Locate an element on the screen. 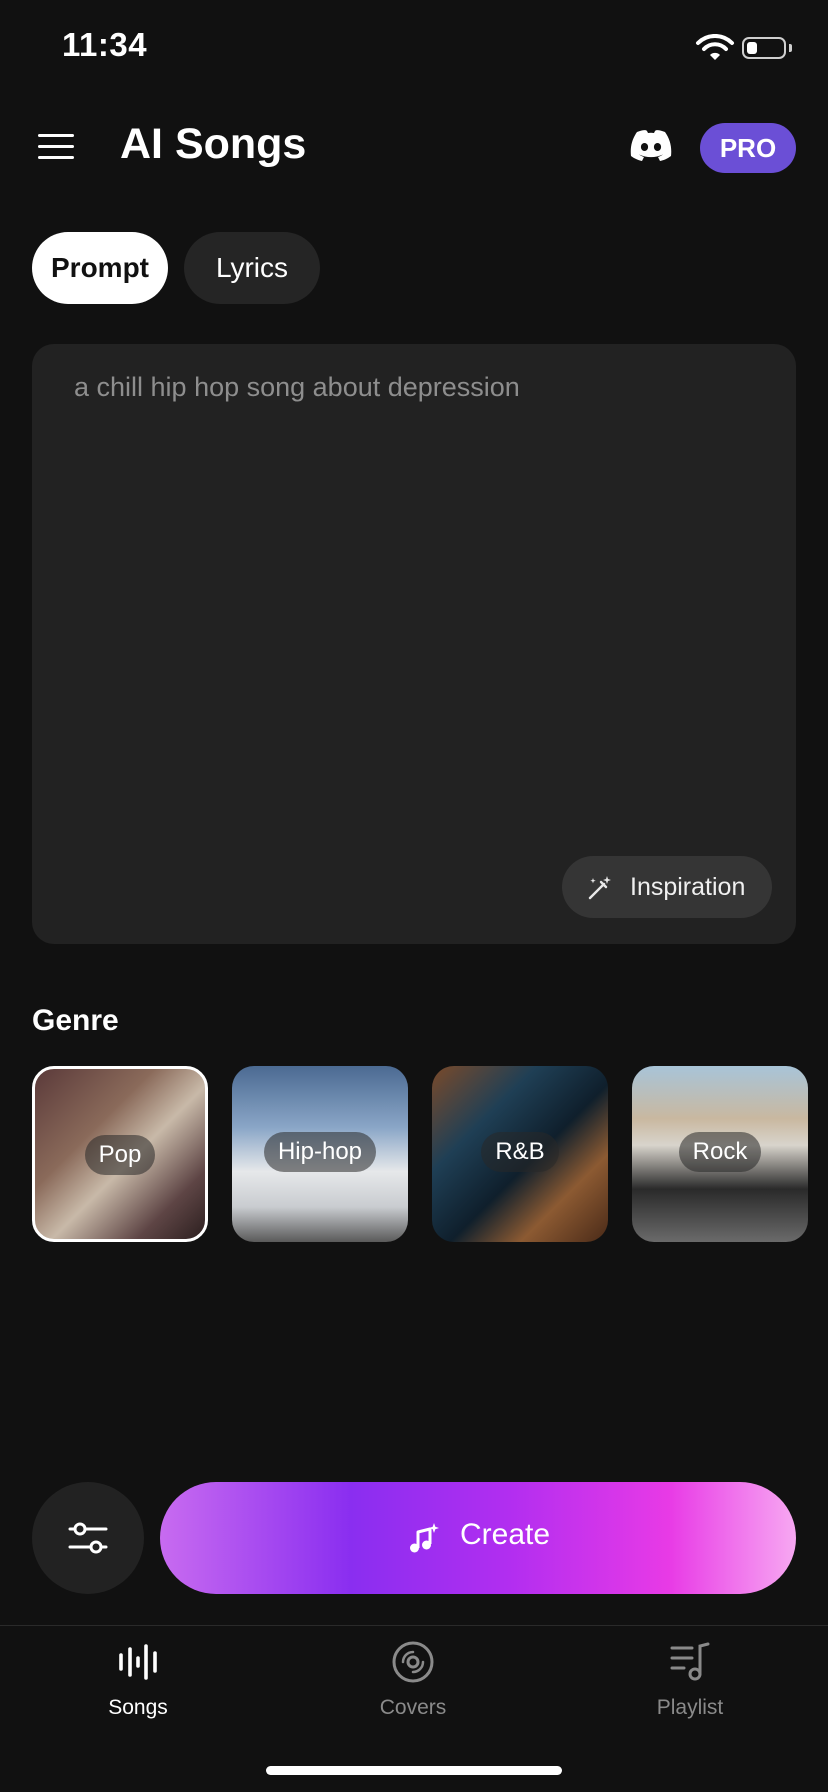  genre-card-rnb: R&B is located at coordinates (520, 1154).